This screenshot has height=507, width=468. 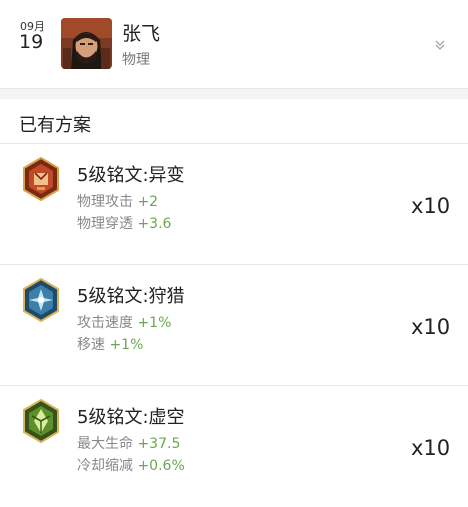 I want to click on section-gap, so click(x=234, y=94).